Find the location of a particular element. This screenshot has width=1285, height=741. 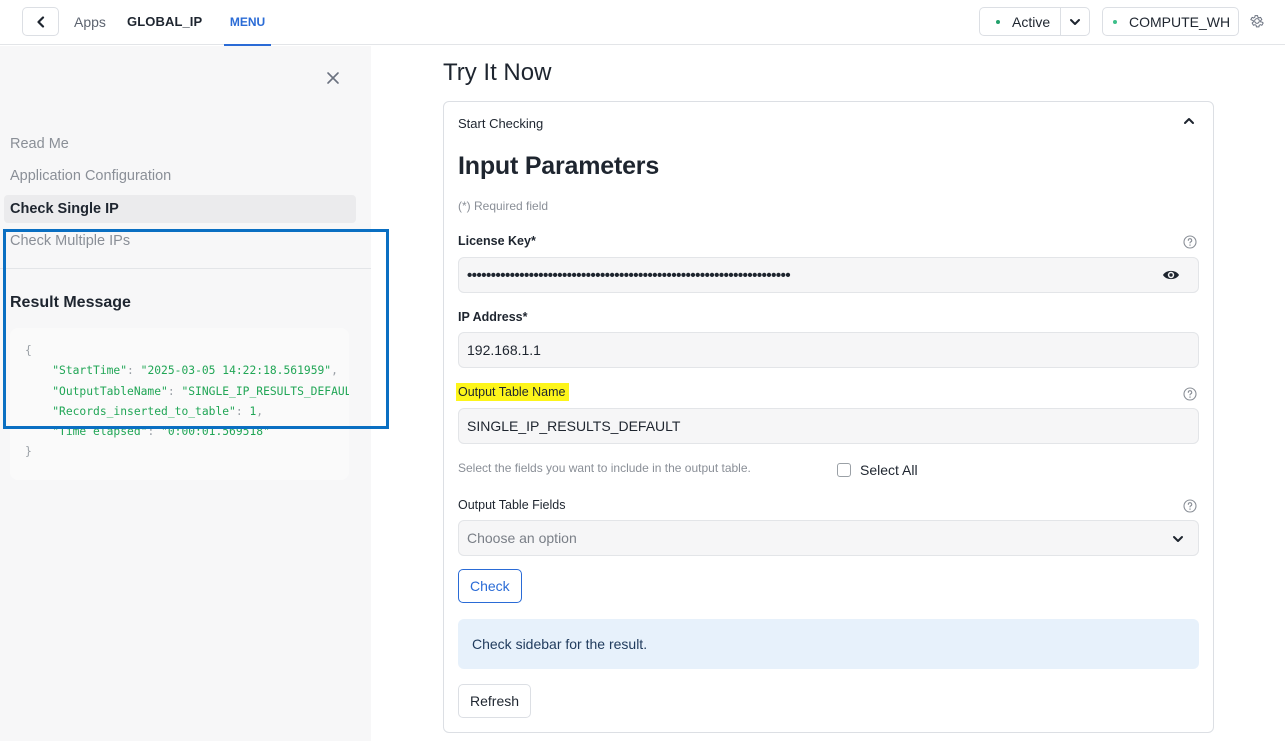

panel-header: Start Checking is located at coordinates (500, 123).